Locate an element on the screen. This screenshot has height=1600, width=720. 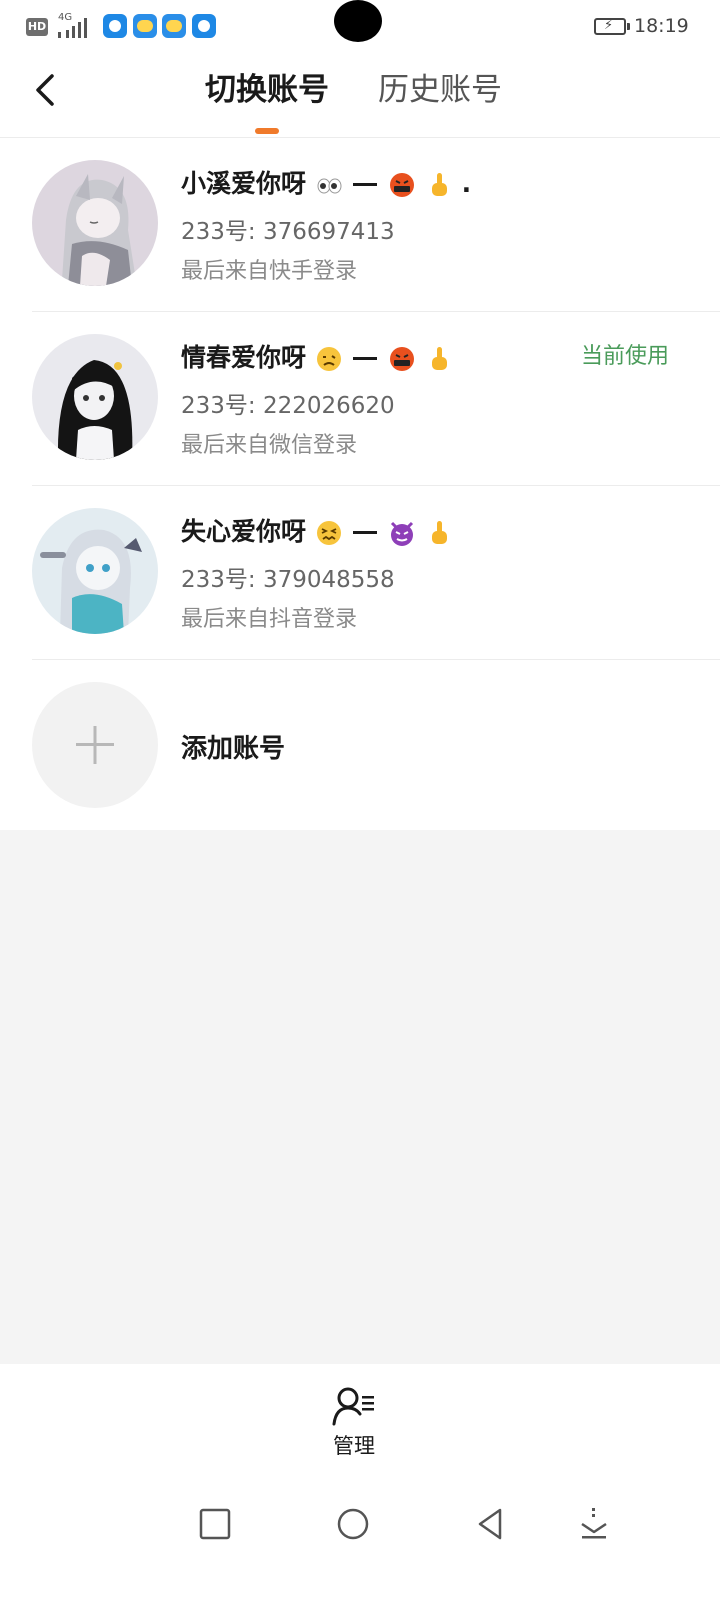
account-row: 失心爱你呀 233号: 379048558 最后来自抖音登录 is located at coordinates (360, 573).